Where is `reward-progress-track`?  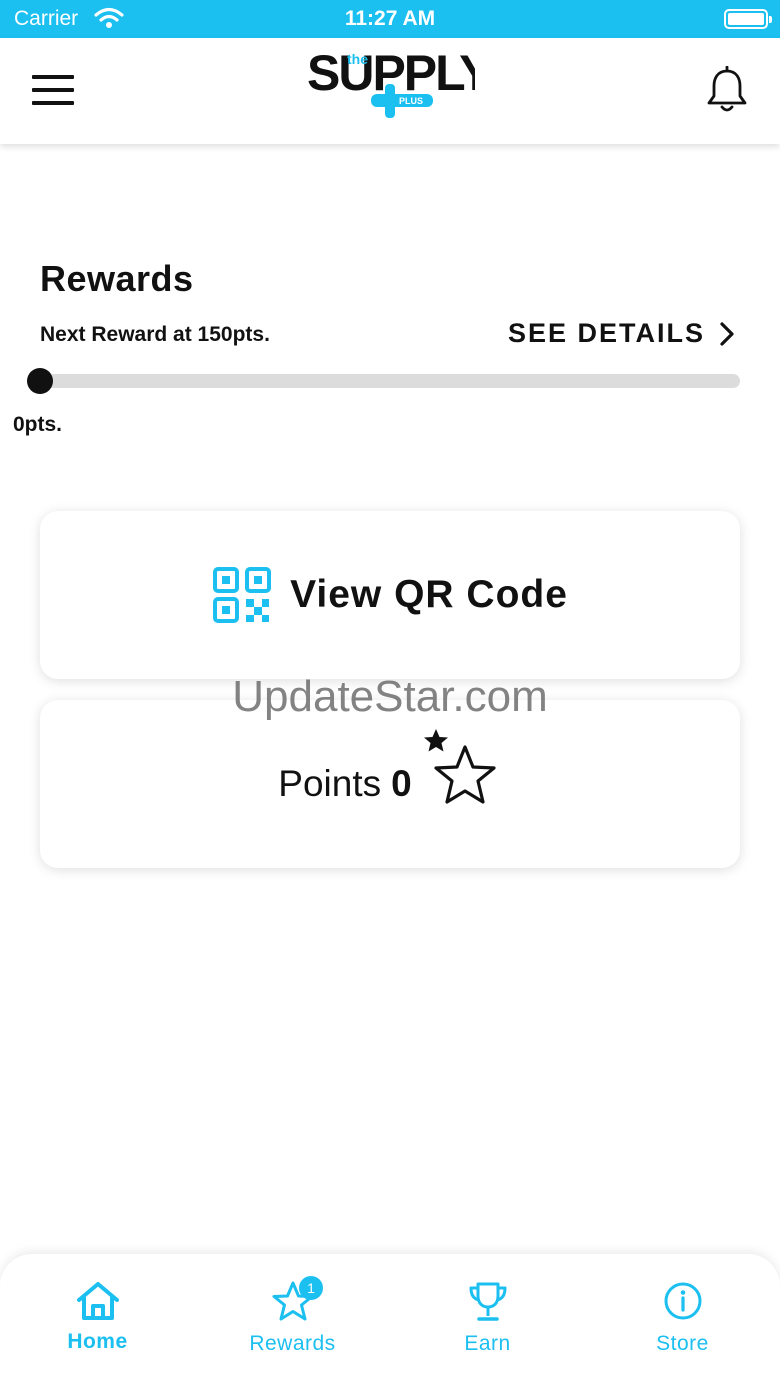 reward-progress-track is located at coordinates (390, 381).